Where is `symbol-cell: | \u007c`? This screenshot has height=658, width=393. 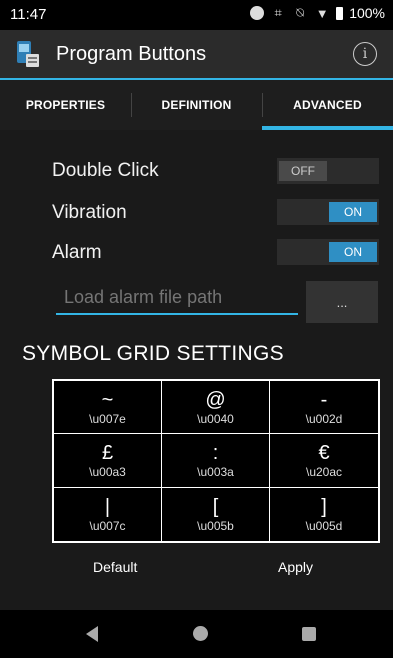 symbol-cell: | \u007c is located at coordinates (108, 514).